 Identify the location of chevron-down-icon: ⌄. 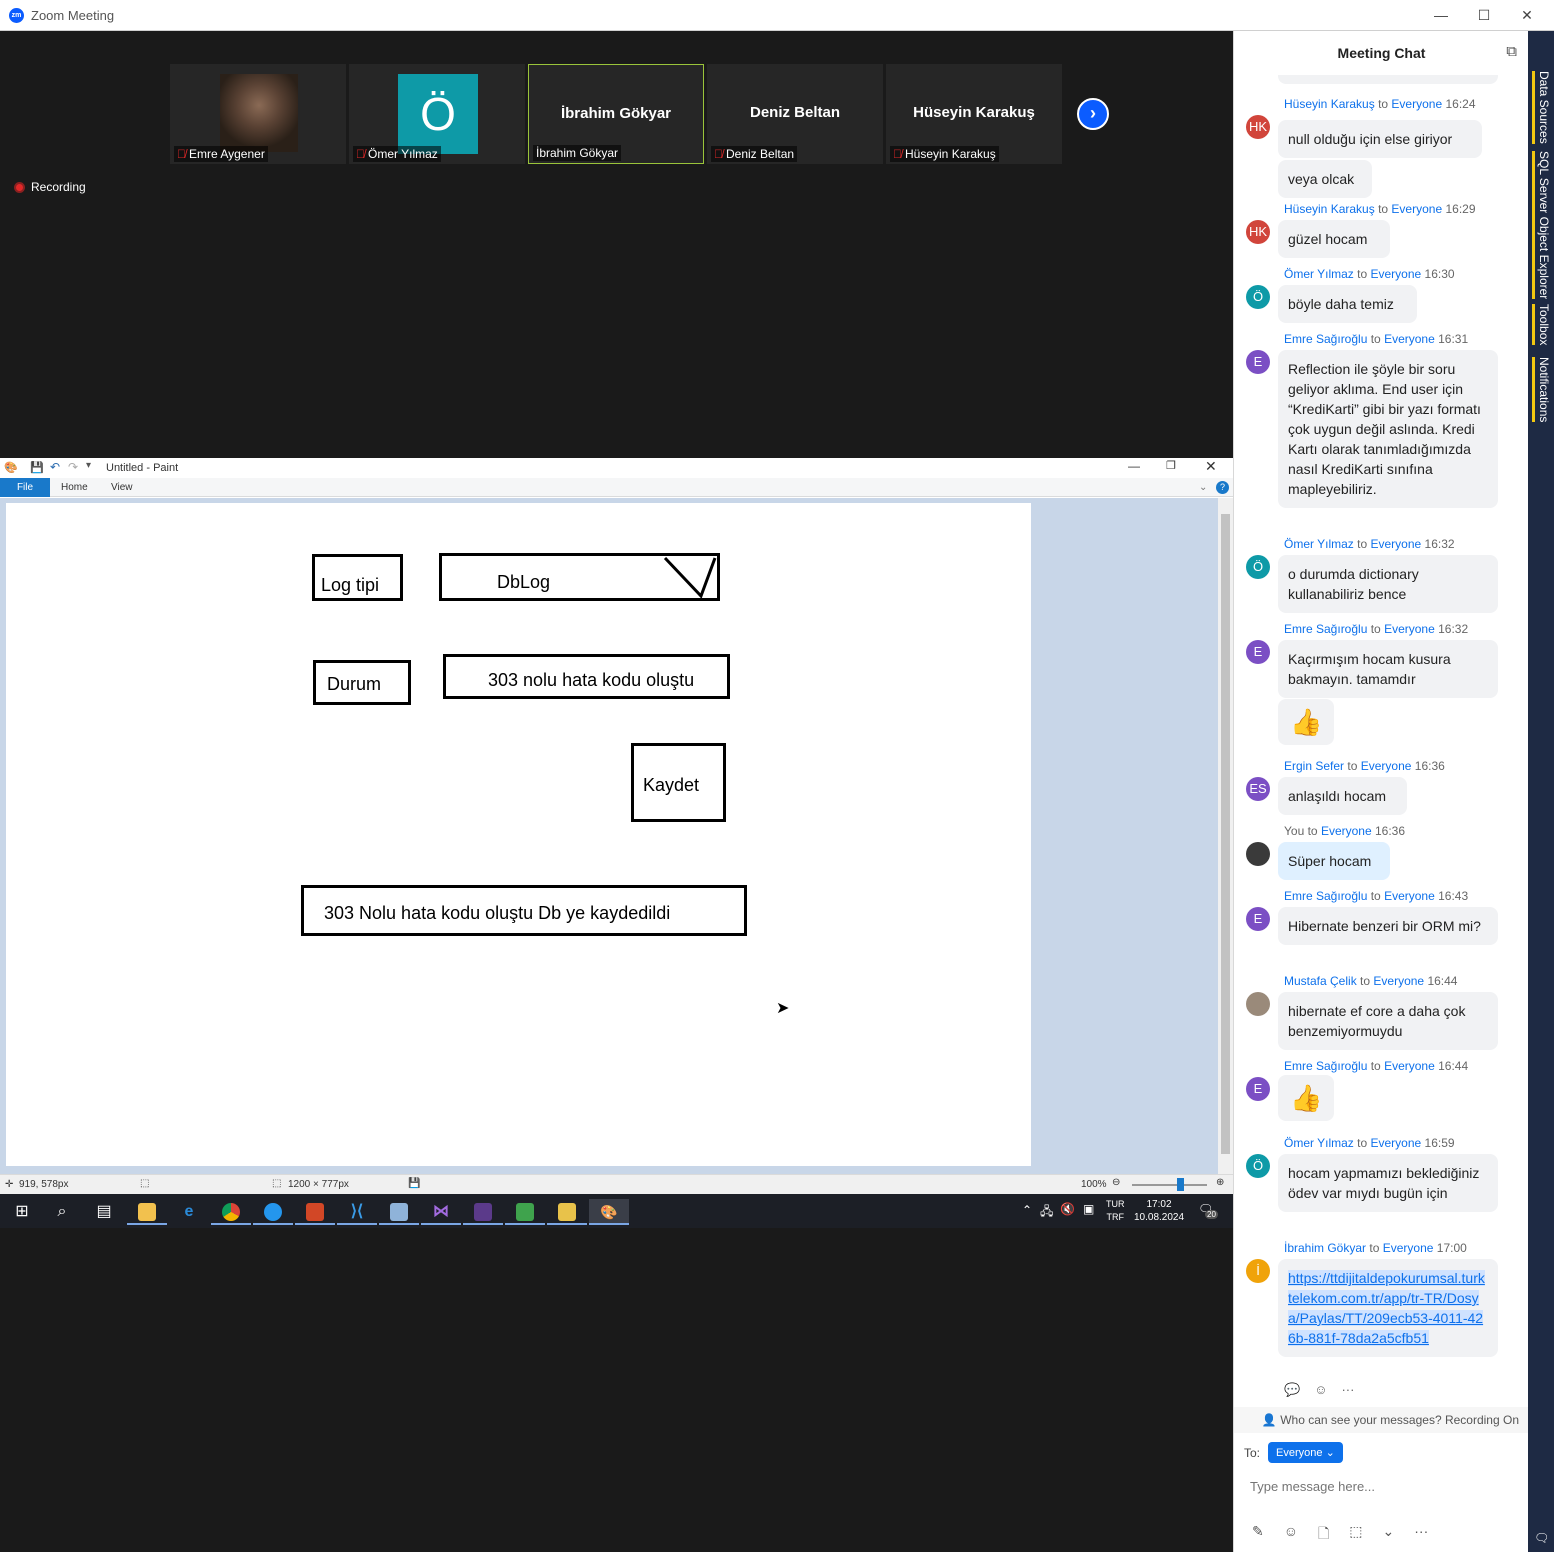
(1389, 1535).